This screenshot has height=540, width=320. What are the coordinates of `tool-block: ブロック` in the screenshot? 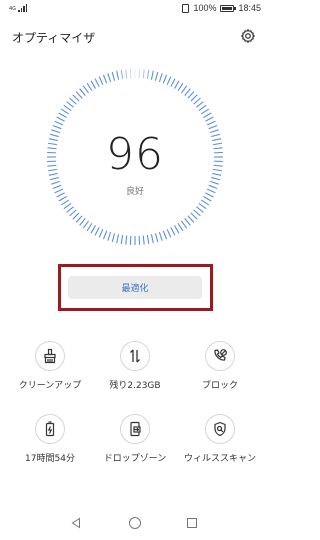 It's located at (220, 366).